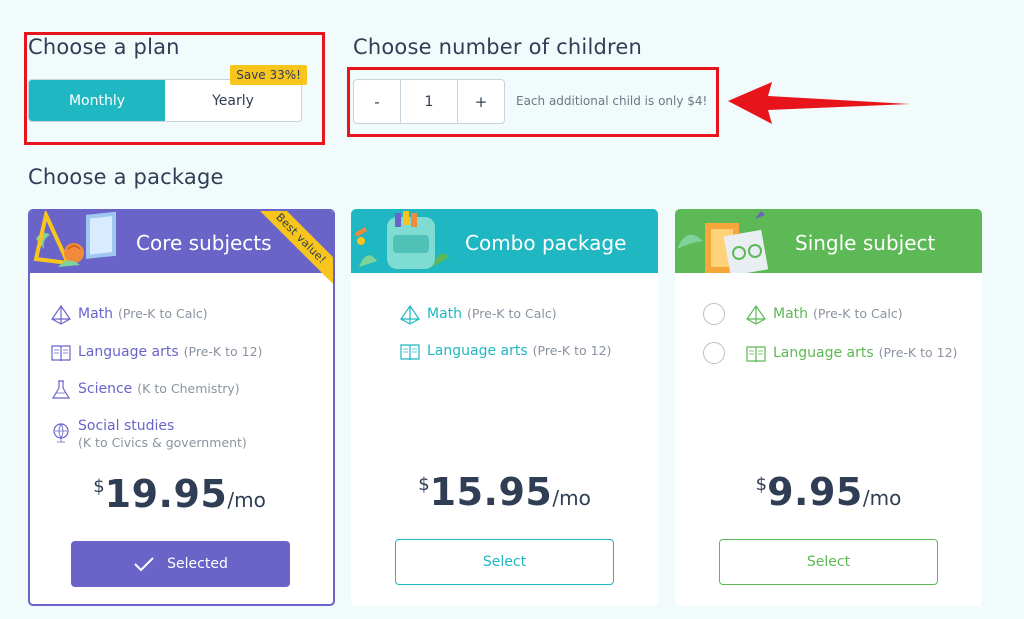 The height and width of the screenshot is (619, 1024). I want to click on subject-name: Social studies, so click(126, 426).